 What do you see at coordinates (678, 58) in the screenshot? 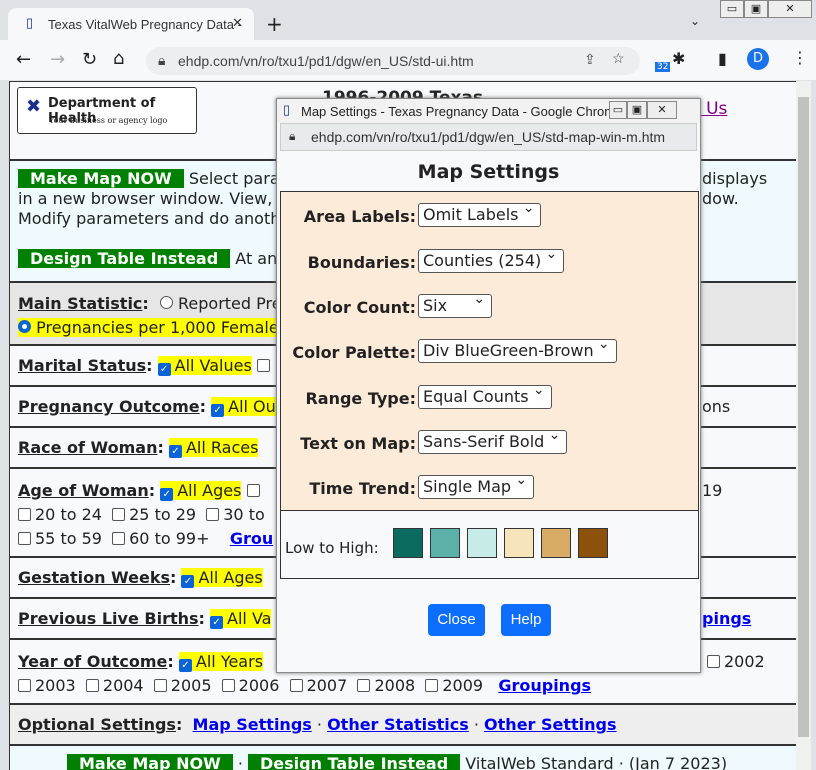
I see `extensions-icon: ✱` at bounding box center [678, 58].